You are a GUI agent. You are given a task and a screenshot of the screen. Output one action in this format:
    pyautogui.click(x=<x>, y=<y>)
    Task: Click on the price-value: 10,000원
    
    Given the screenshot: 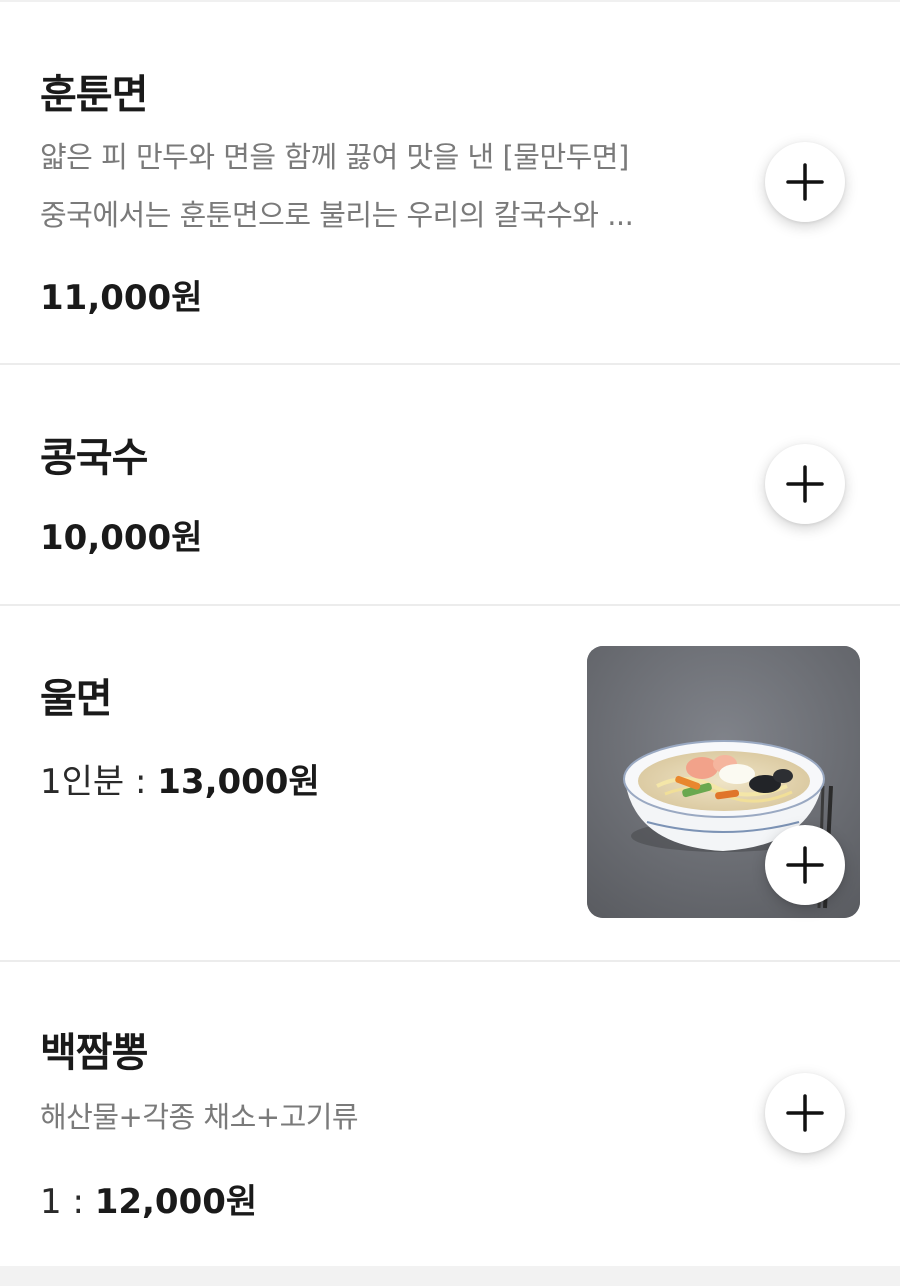 What is the action you would take?
    pyautogui.click(x=121, y=538)
    